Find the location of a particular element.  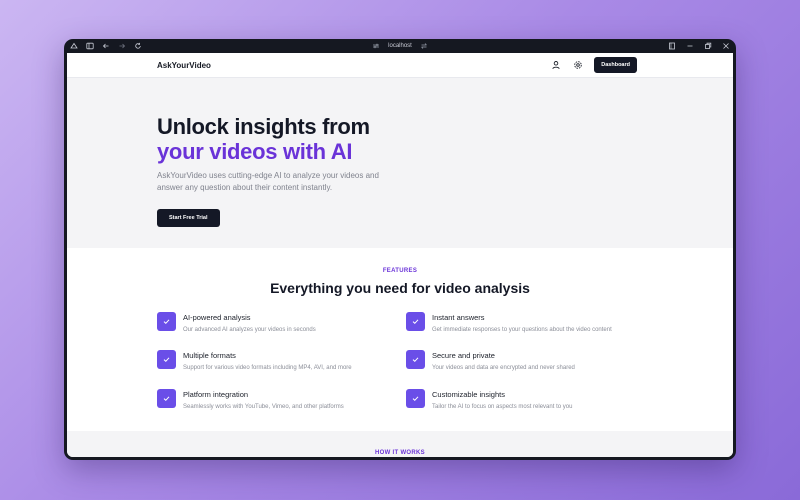

share-icon is located at coordinates (424, 46).